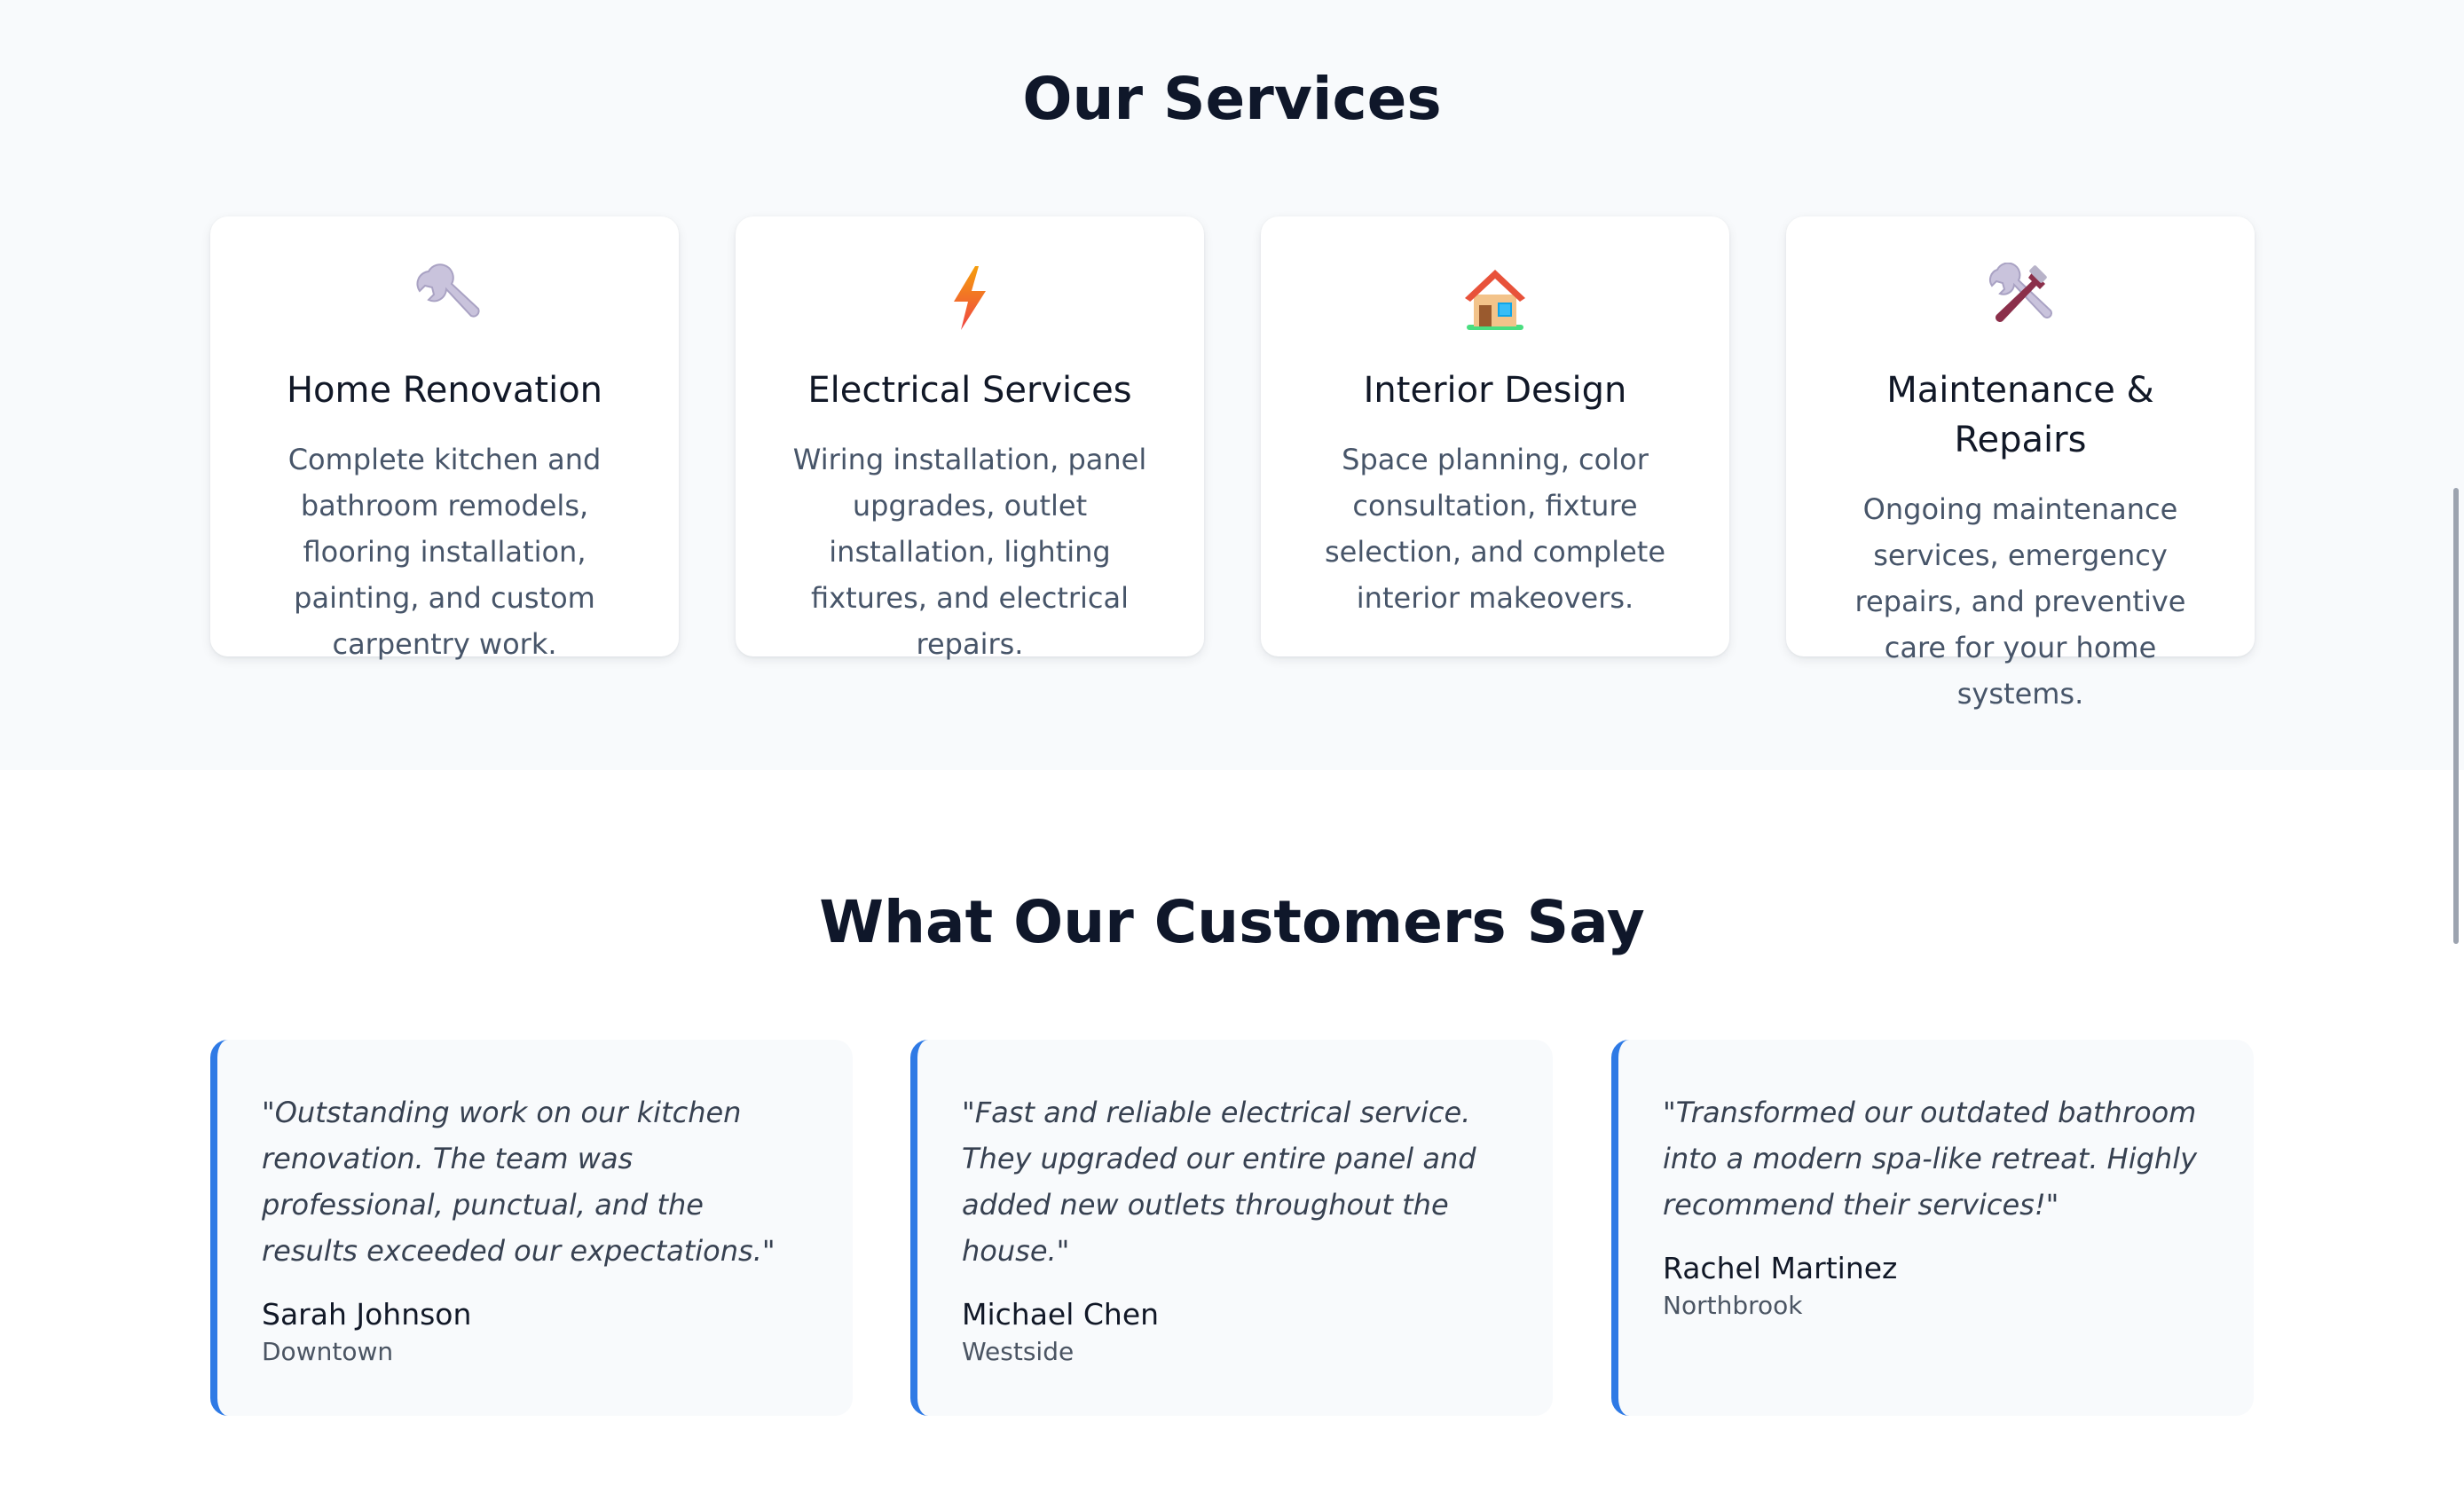 Image resolution: width=2464 pixels, height=1501 pixels. What do you see at coordinates (2020, 415) in the screenshot?
I see `service-title: Maintenance & Repairs` at bounding box center [2020, 415].